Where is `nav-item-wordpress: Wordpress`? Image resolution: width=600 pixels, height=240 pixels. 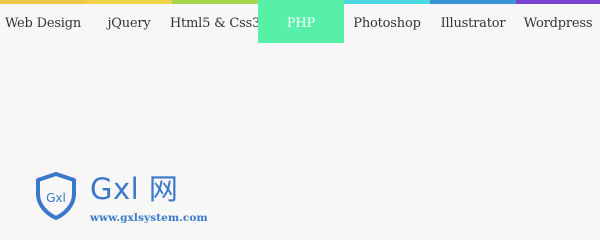
nav-item-wordpress: Wordpress is located at coordinates (558, 21).